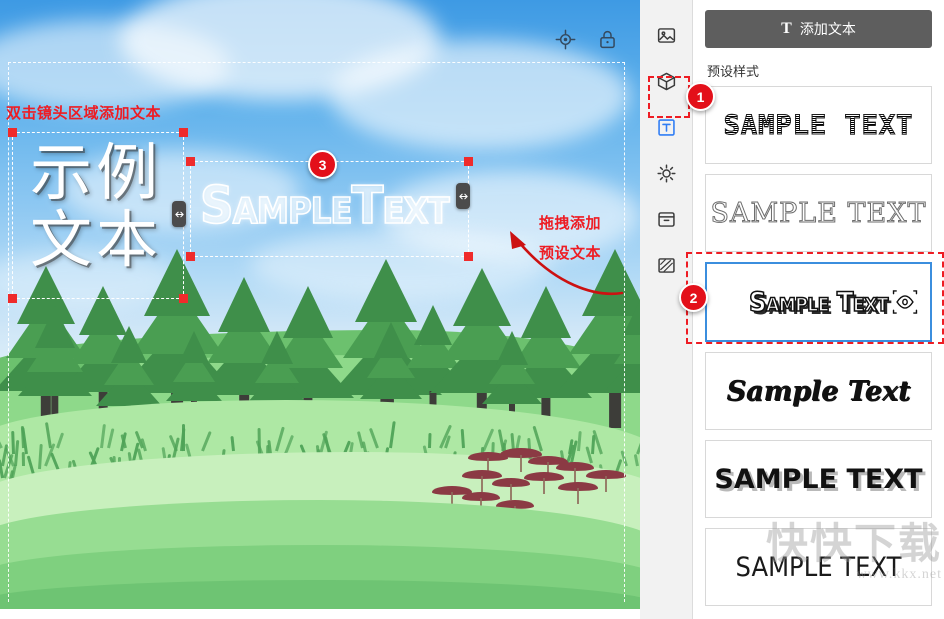  I want to click on text-width-grip-right, so click(463, 196).